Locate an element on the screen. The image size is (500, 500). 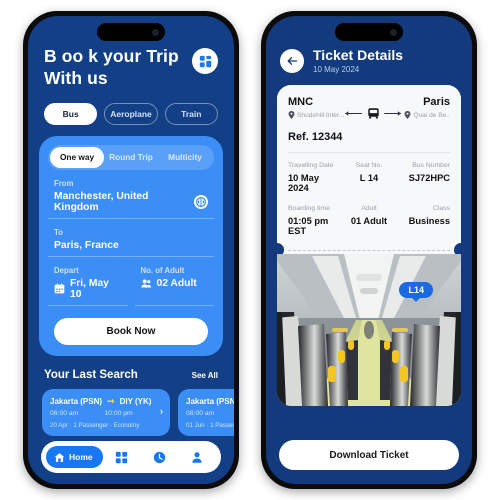
transport-tabs: Bus Aeroplane Train is located at coordinates (131, 107).